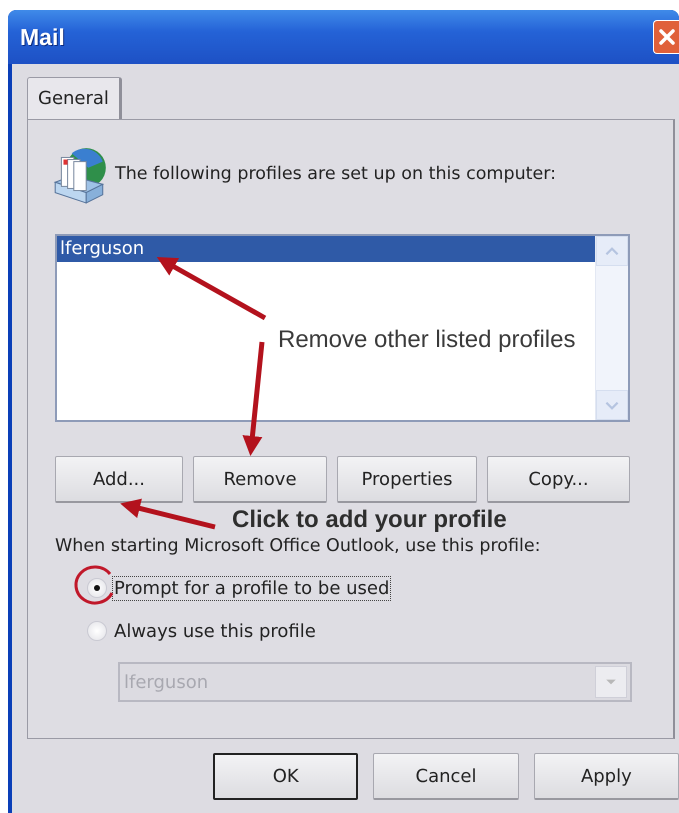 This screenshot has height=813, width=679. I want to click on list-item: lferguson, so click(326, 249).